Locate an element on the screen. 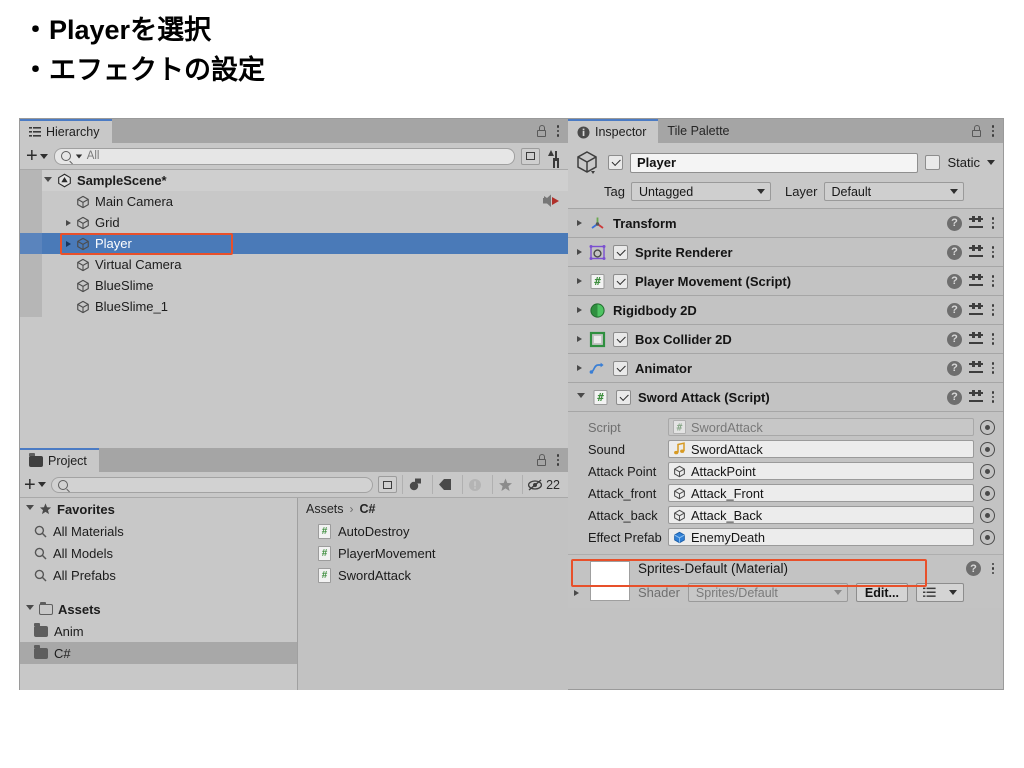  material-menu-icon is located at coordinates (993, 569).